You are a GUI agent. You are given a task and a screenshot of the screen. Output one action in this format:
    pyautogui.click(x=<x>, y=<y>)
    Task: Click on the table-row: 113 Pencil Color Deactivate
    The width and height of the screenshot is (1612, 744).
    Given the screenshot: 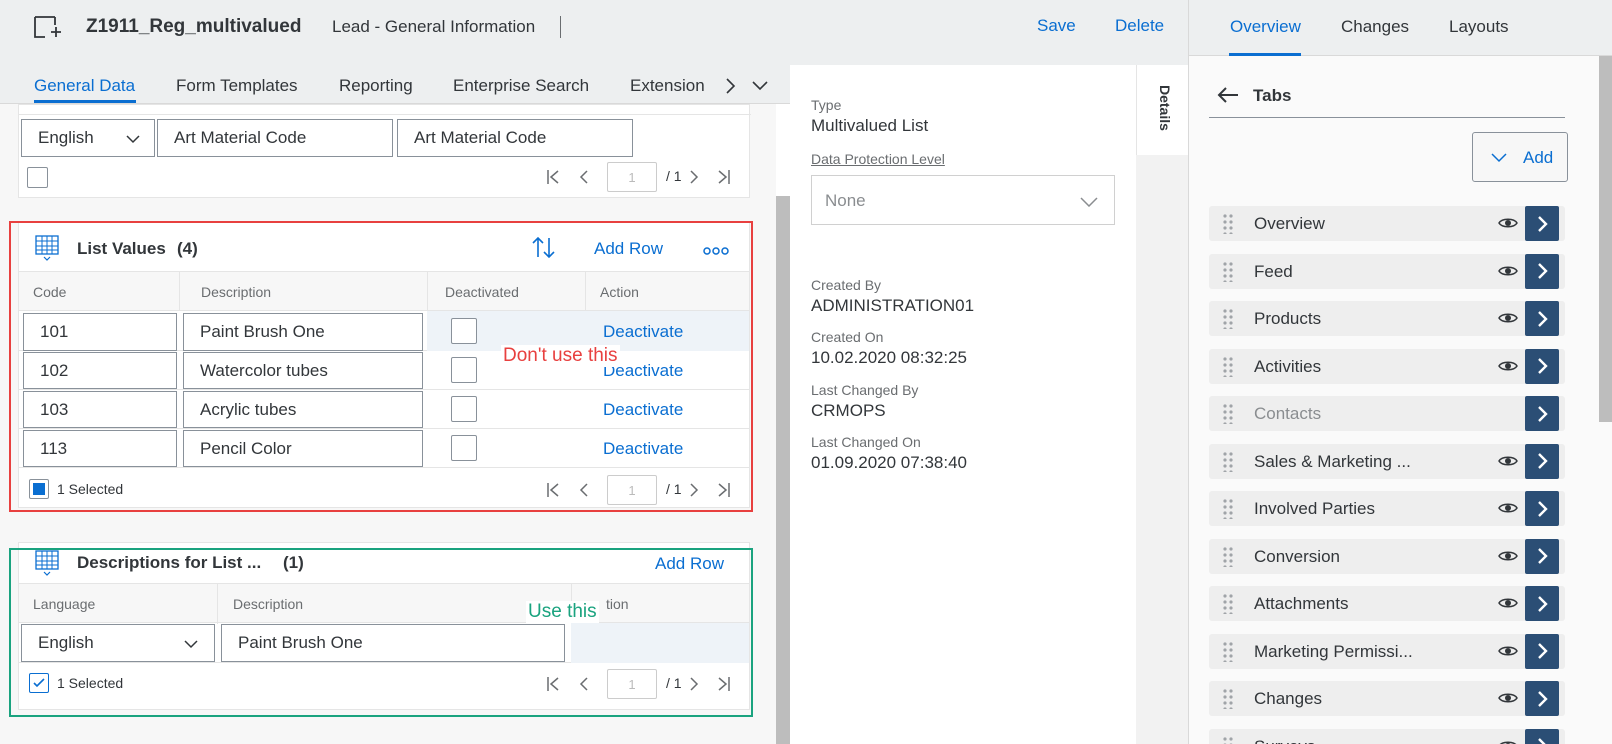 What is the action you would take?
    pyautogui.click(x=384, y=448)
    